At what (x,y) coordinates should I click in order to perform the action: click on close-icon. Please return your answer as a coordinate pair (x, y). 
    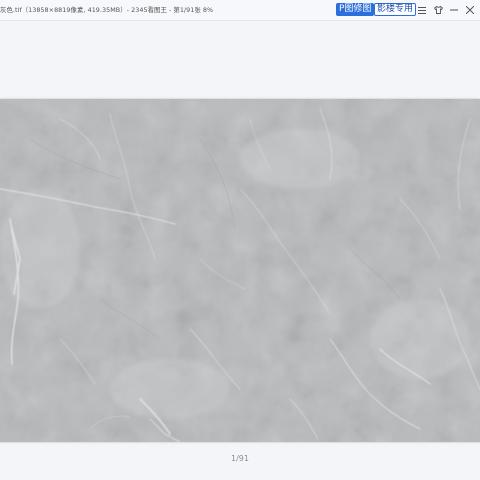
    Looking at the image, I should click on (470, 10).